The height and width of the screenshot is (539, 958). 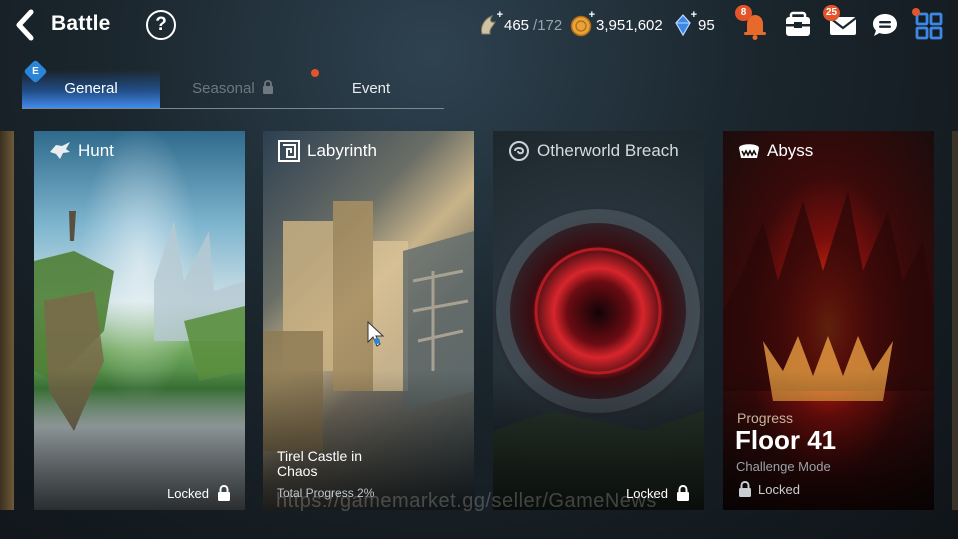 I want to click on hunt-header: Hunt, so click(x=81, y=151).